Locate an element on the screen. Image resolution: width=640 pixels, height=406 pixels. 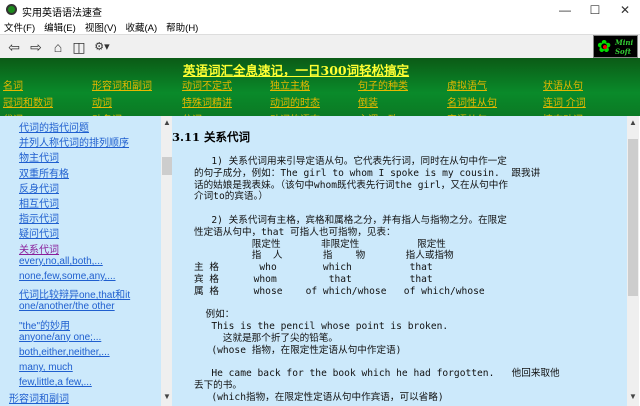
sidebar-item: many, much is located at coordinates (46, 367).